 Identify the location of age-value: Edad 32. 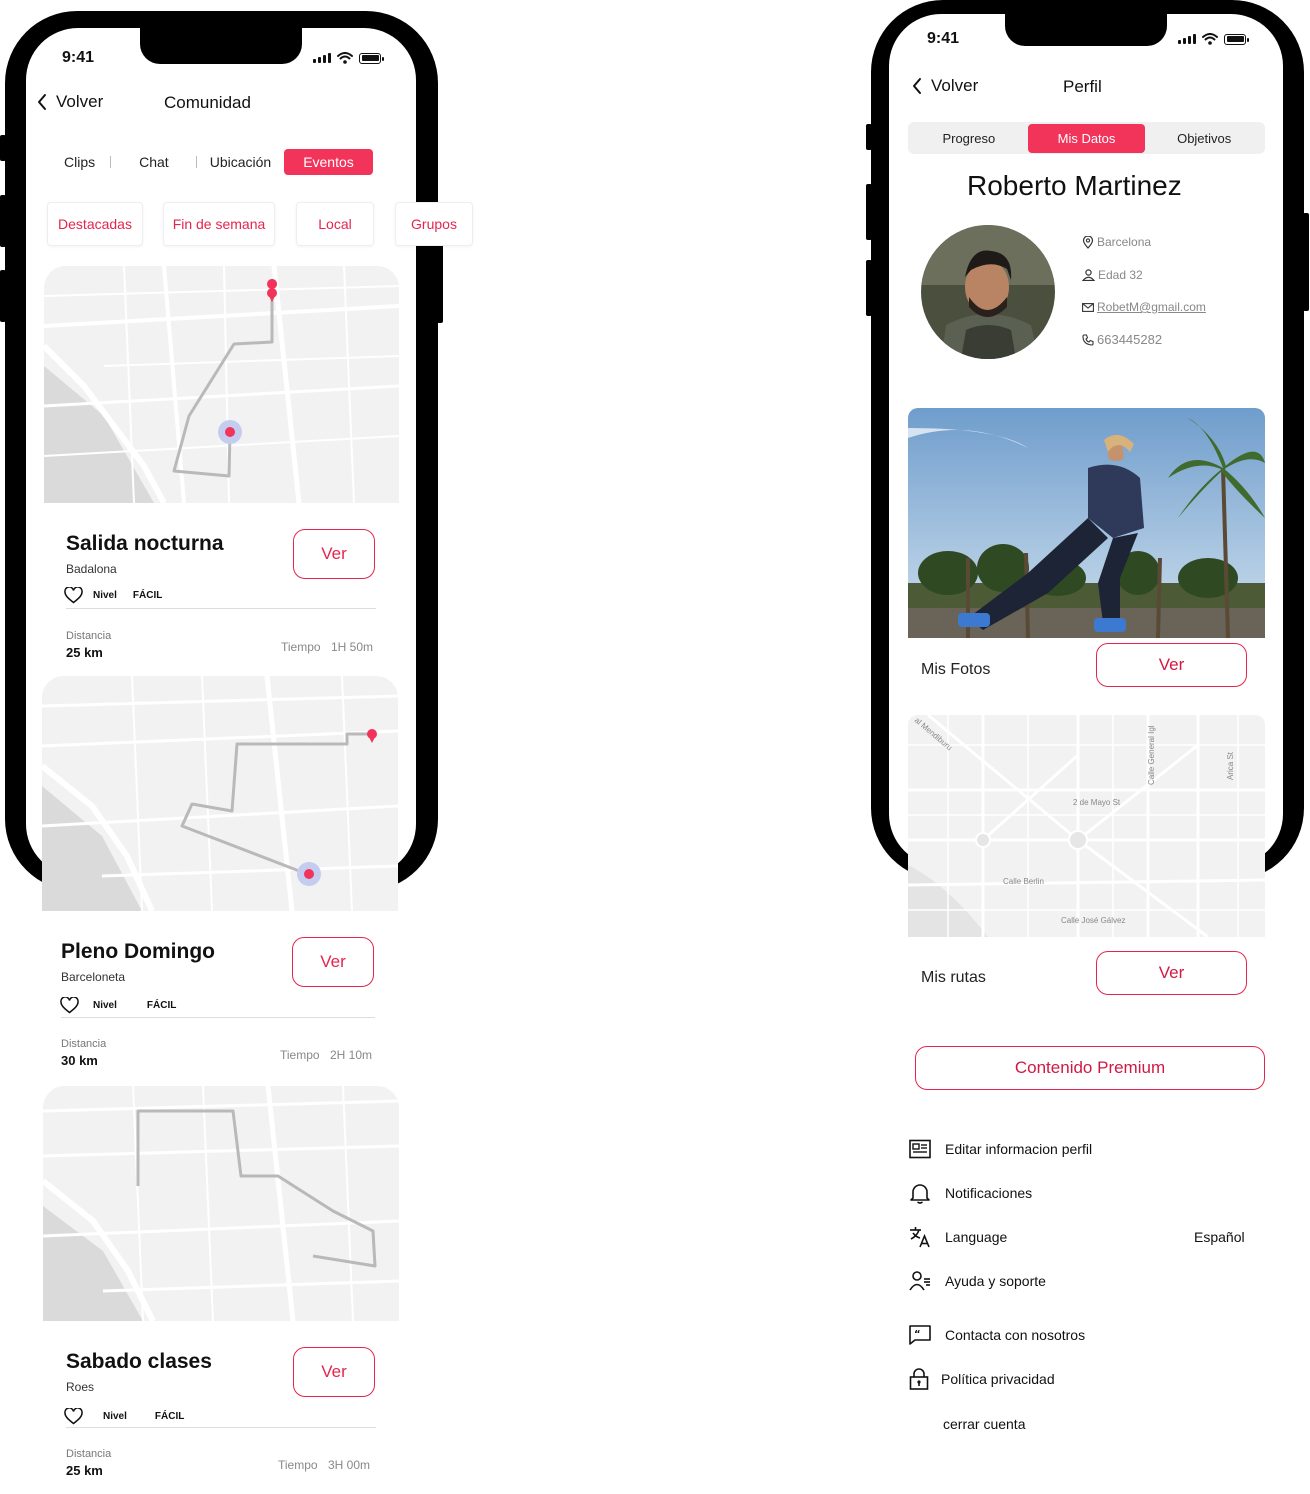
(1120, 275).